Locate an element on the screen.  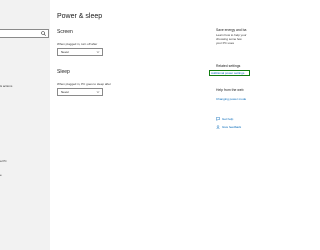
search-icon is located at coordinates (43, 33).